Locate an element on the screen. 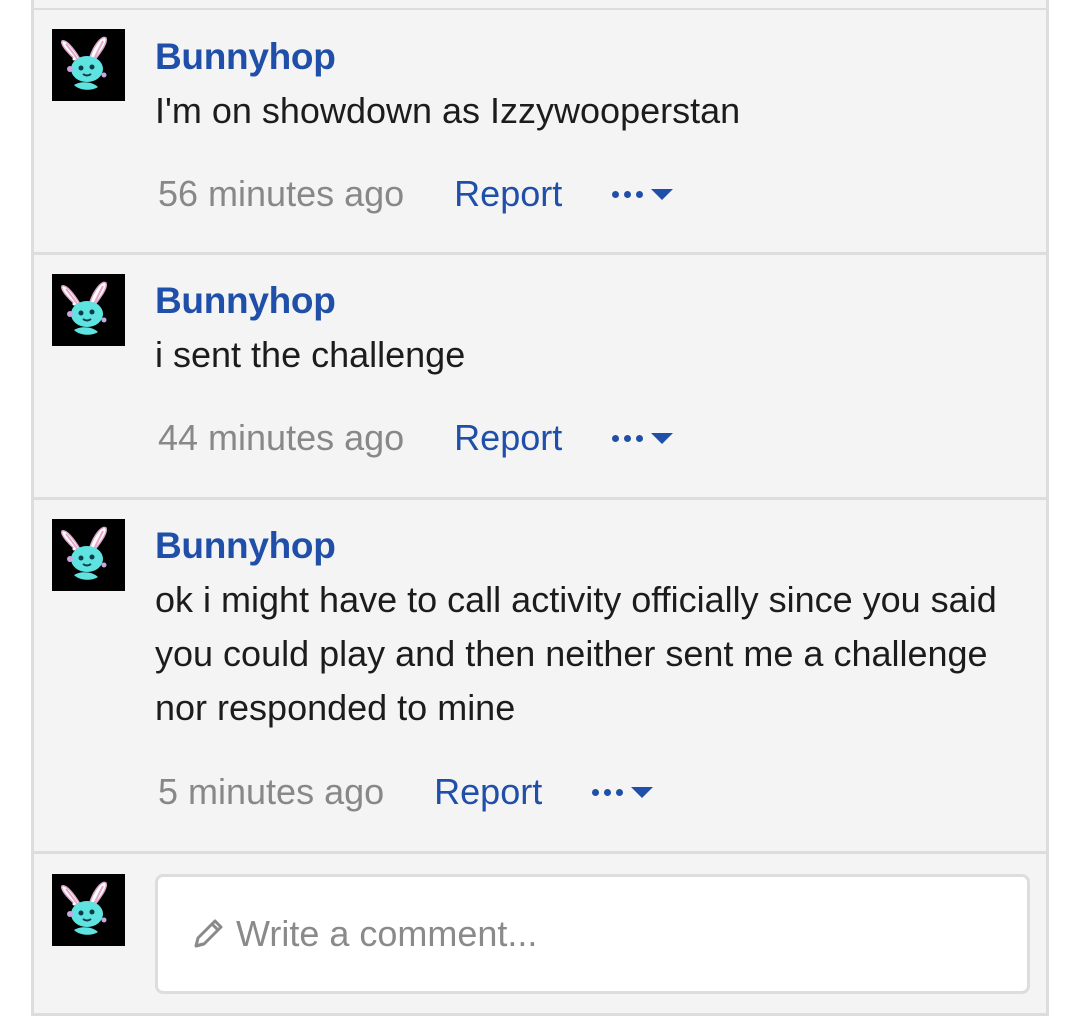 The width and height of the screenshot is (1080, 1029). comment-meta: 5 minutes ago Report is located at coordinates (406, 792).